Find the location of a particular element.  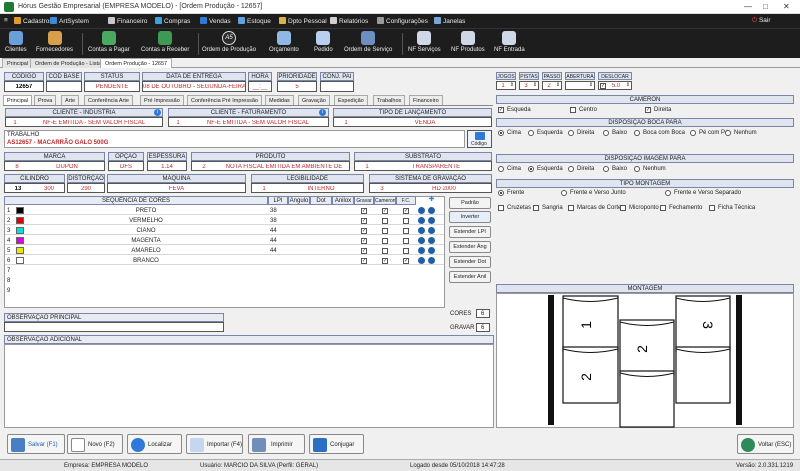

add-color-icon: ✚ is located at coordinates (431, 199).